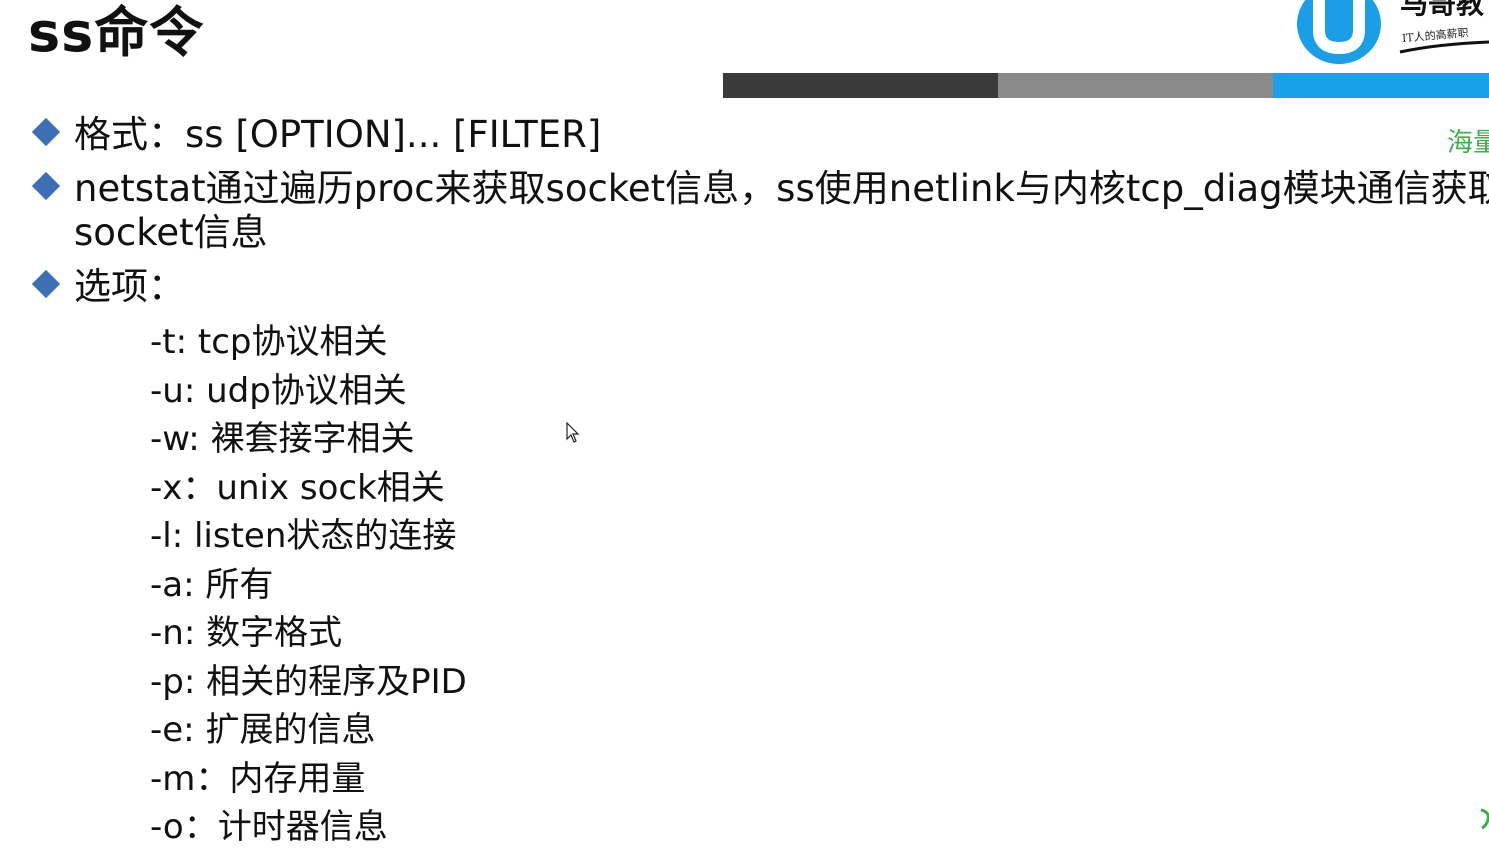  What do you see at coordinates (212, 584) in the screenshot?
I see `option-item-a: -a: 所有` at bounding box center [212, 584].